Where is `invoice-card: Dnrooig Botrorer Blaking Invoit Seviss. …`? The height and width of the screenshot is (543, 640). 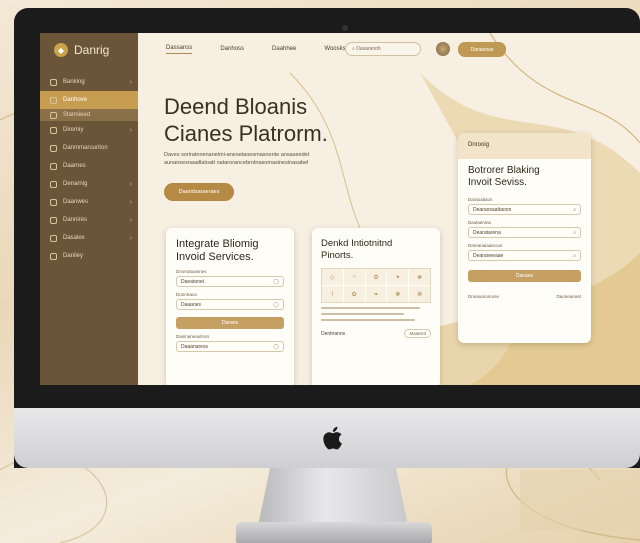 invoice-card: Dnrooig Botrorer Blaking Invoit Seviss. … is located at coordinates (524, 238).